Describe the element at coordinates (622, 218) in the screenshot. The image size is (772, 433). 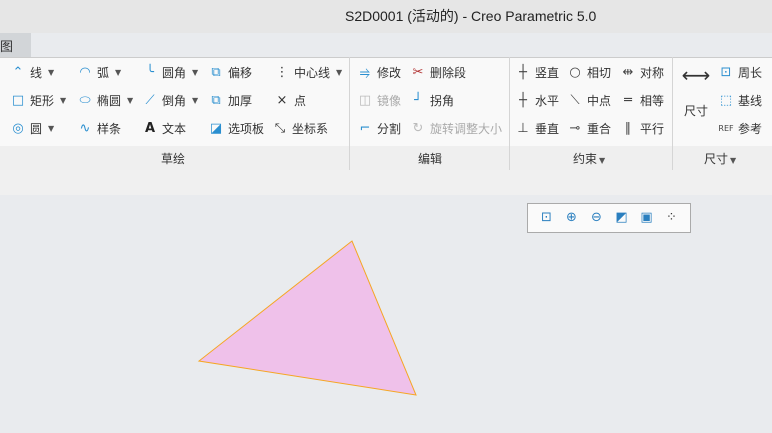
I see `repaint-icon: ◩` at that location.